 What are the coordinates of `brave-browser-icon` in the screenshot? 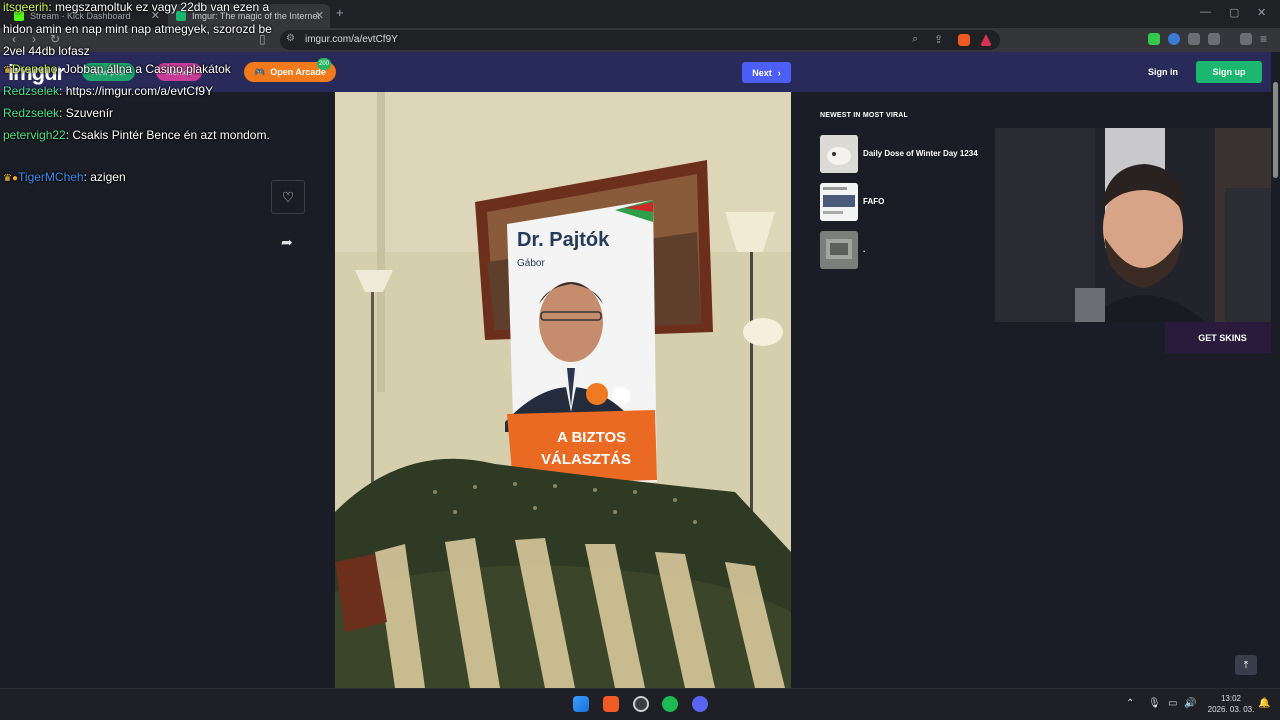 It's located at (611, 704).